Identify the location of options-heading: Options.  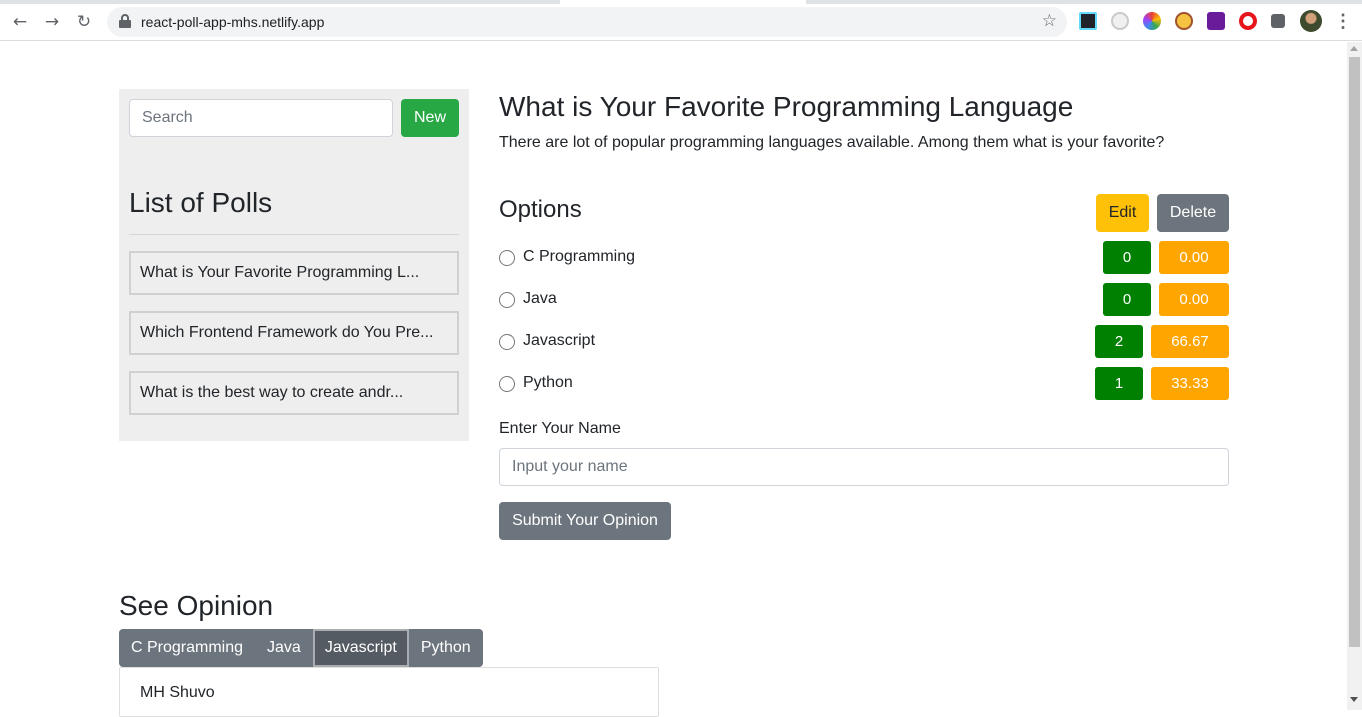
(540, 209).